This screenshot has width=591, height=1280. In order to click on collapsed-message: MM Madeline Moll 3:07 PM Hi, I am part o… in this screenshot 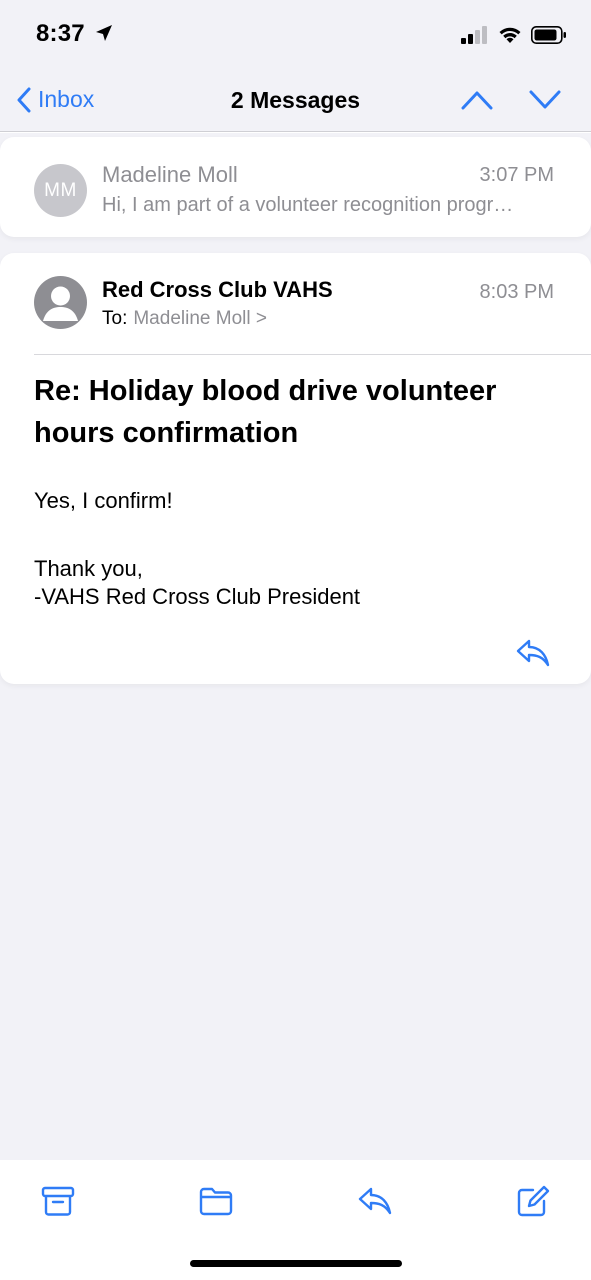, I will do `click(295, 187)`.